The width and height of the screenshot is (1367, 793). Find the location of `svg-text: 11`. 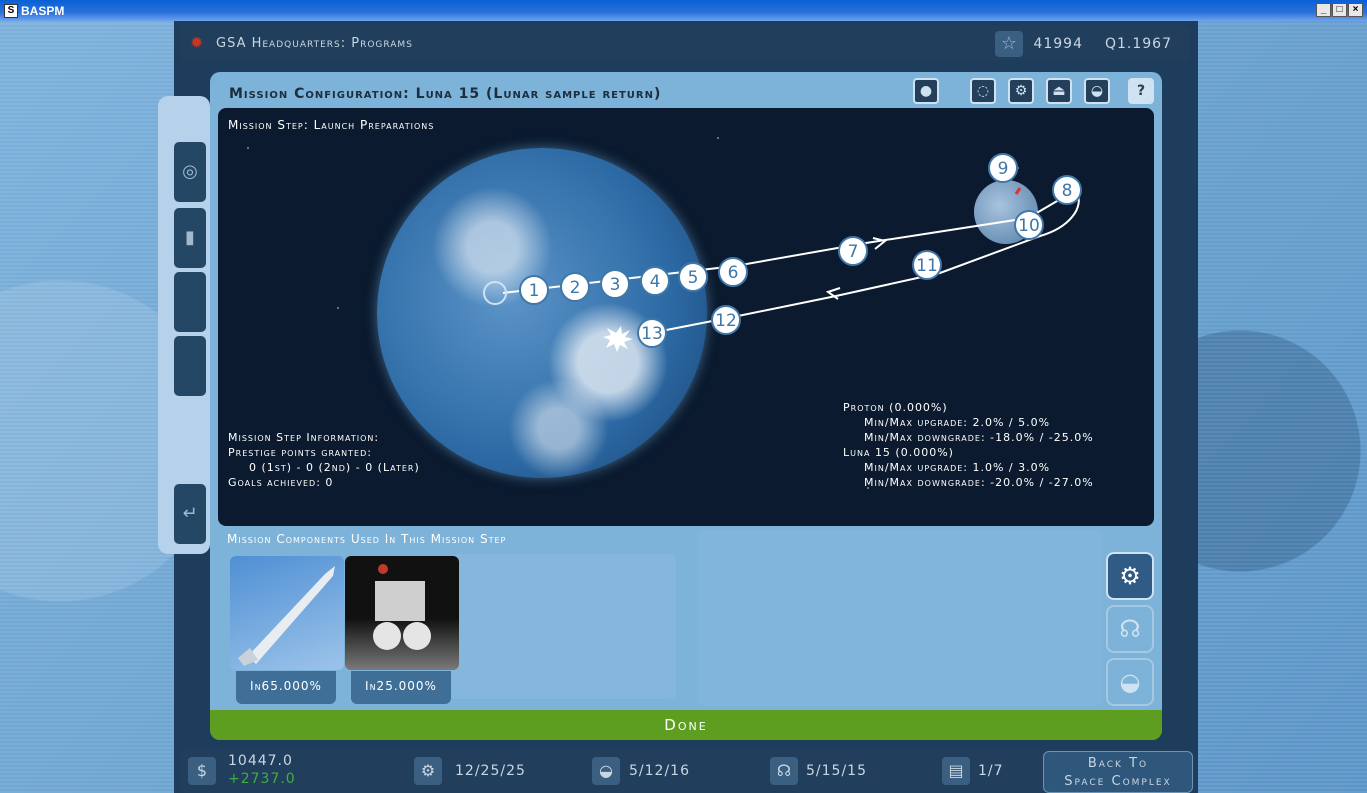

svg-text: 11 is located at coordinates (927, 266).